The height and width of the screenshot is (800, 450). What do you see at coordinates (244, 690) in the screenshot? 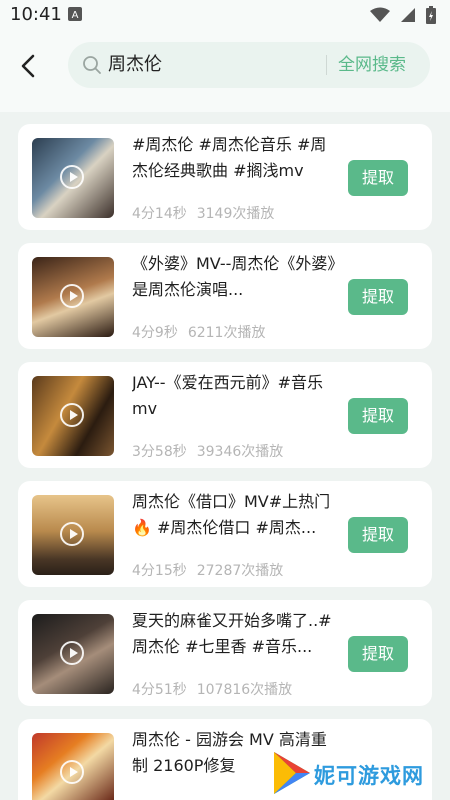
I see `play-count: 107816次播放` at bounding box center [244, 690].